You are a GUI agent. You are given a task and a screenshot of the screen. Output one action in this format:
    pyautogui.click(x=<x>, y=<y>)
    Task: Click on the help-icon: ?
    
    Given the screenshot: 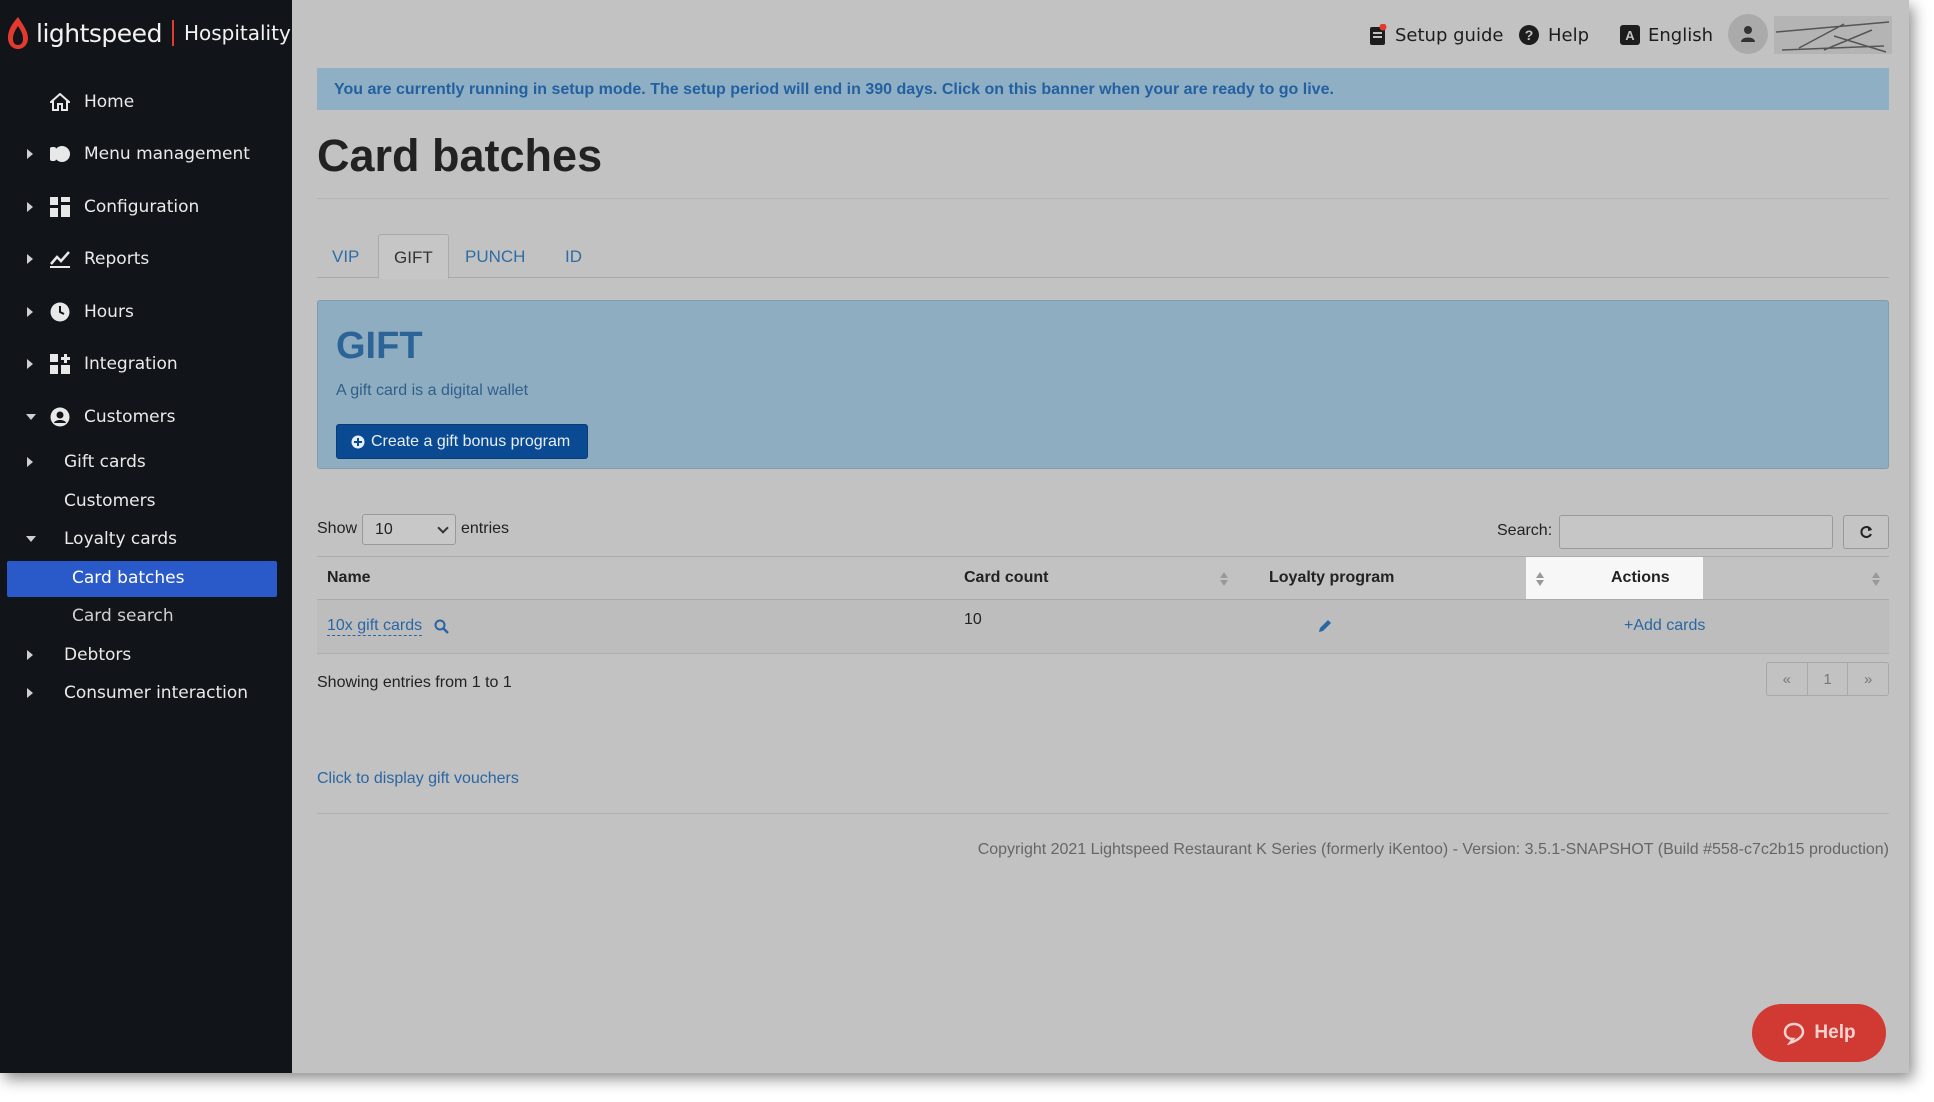 What is the action you would take?
    pyautogui.click(x=1529, y=35)
    